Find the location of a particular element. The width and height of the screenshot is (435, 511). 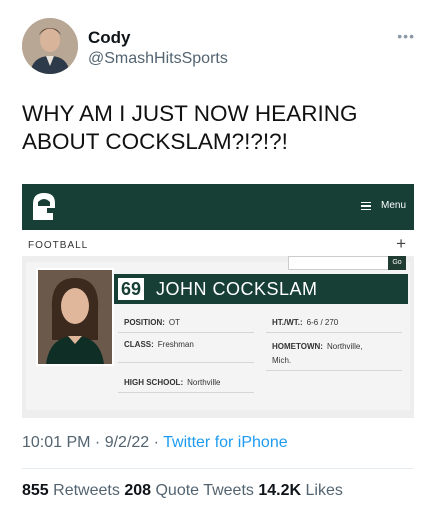

hometown-label: HOMETOWN: is located at coordinates (297, 346).